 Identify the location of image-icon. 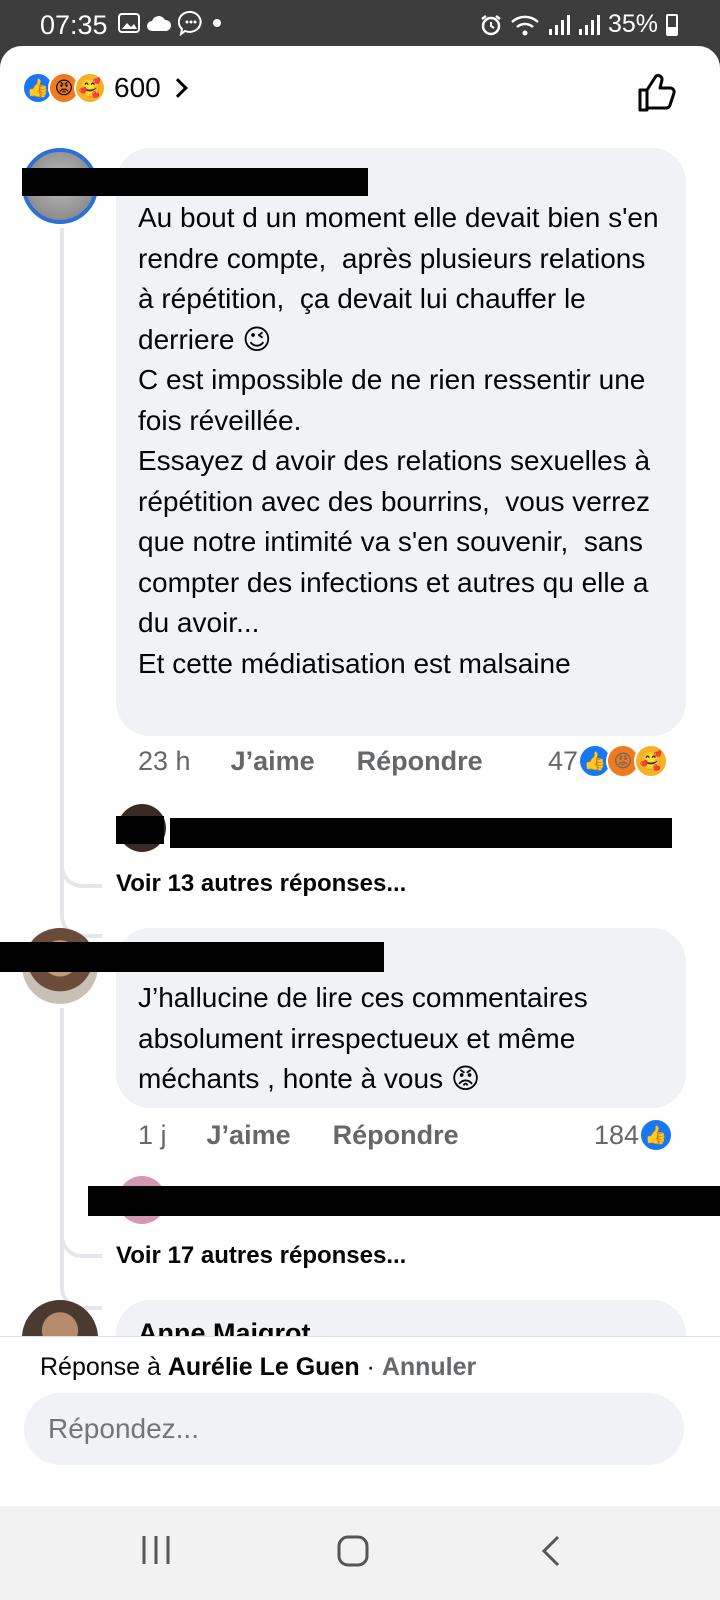
(129, 23).